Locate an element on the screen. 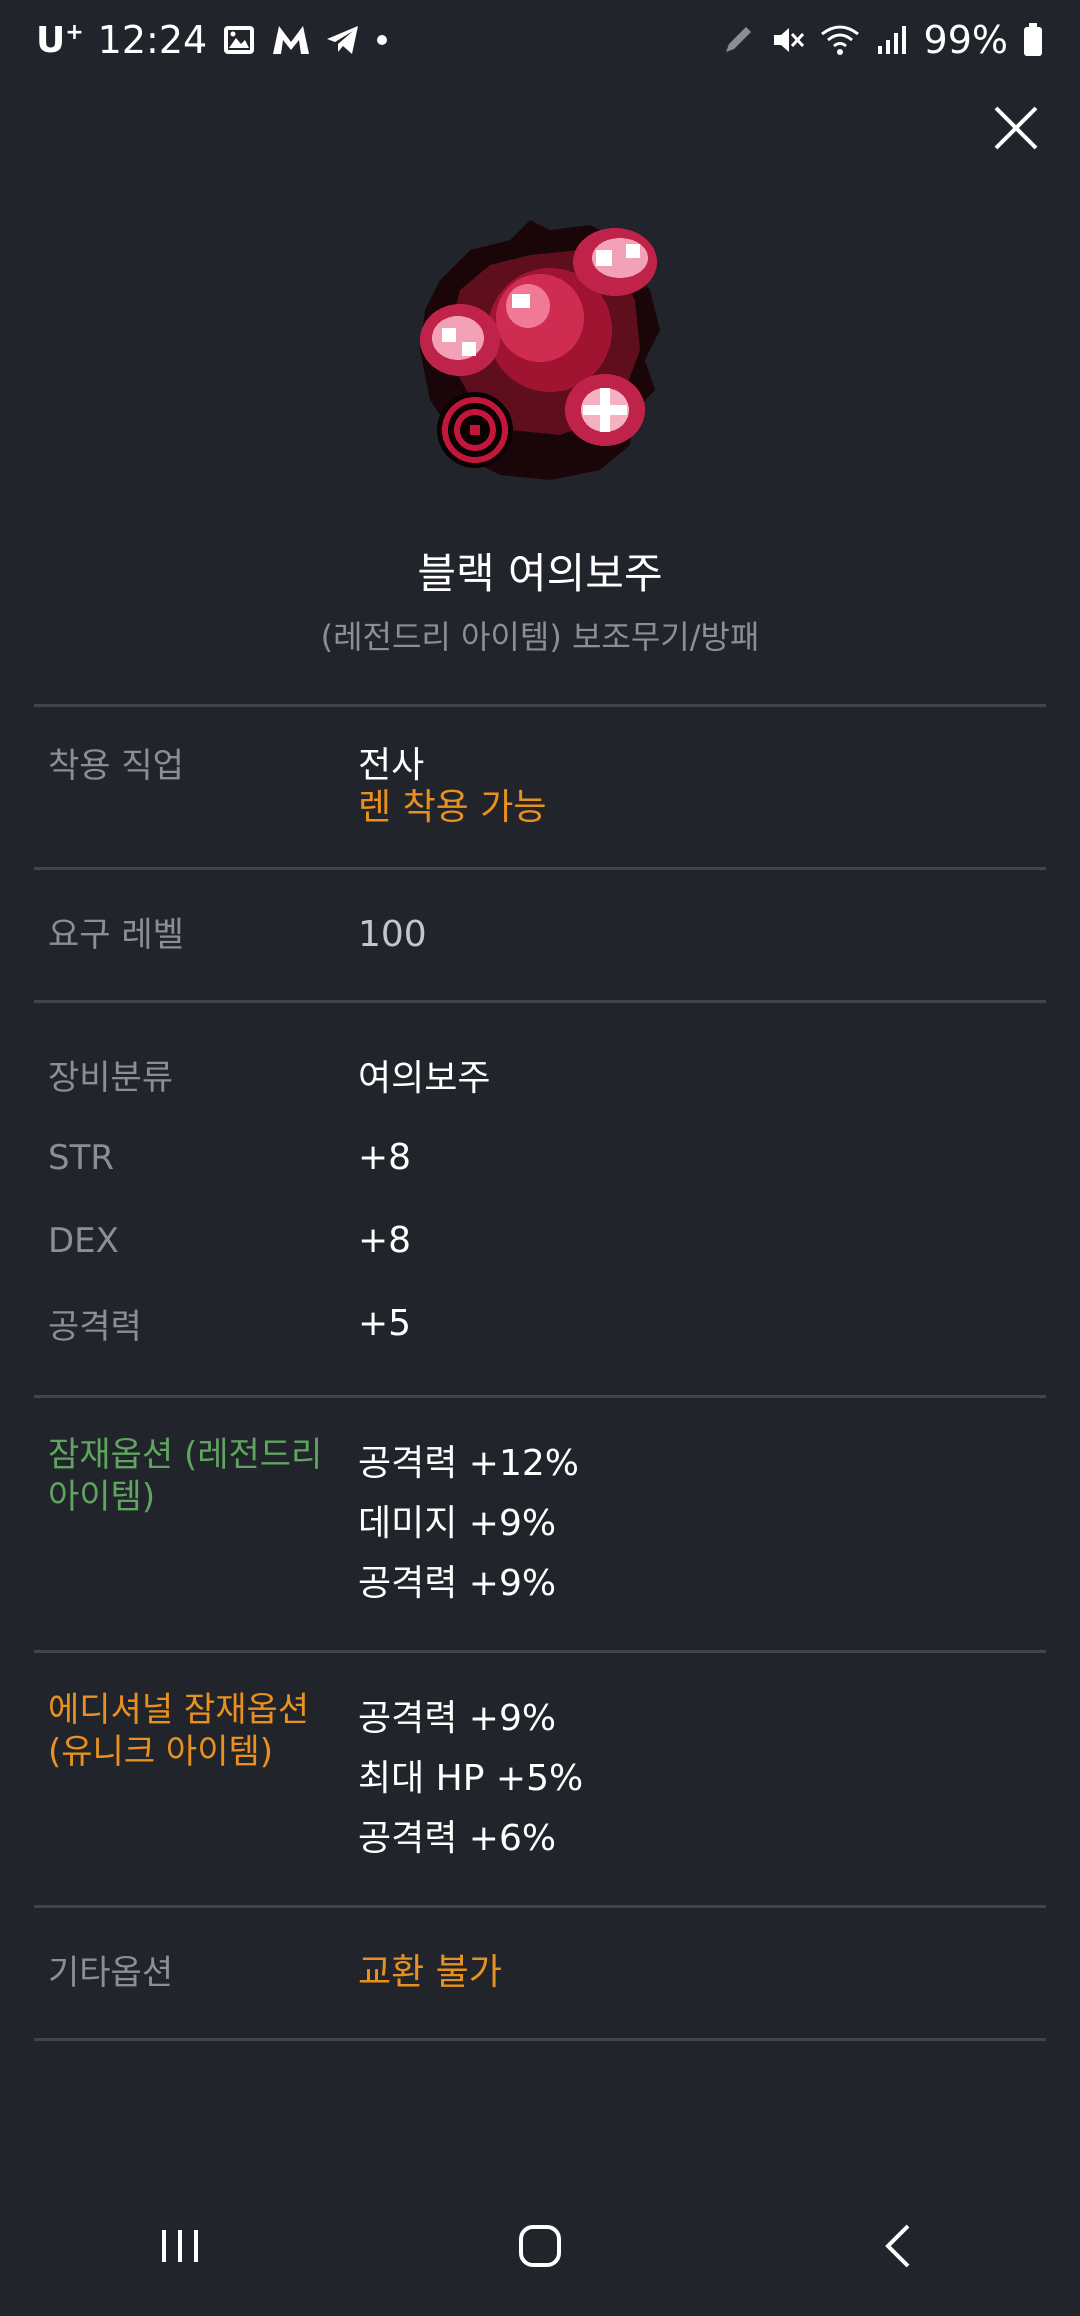 This screenshot has height=2316, width=1080. item-image is located at coordinates (540, 350).